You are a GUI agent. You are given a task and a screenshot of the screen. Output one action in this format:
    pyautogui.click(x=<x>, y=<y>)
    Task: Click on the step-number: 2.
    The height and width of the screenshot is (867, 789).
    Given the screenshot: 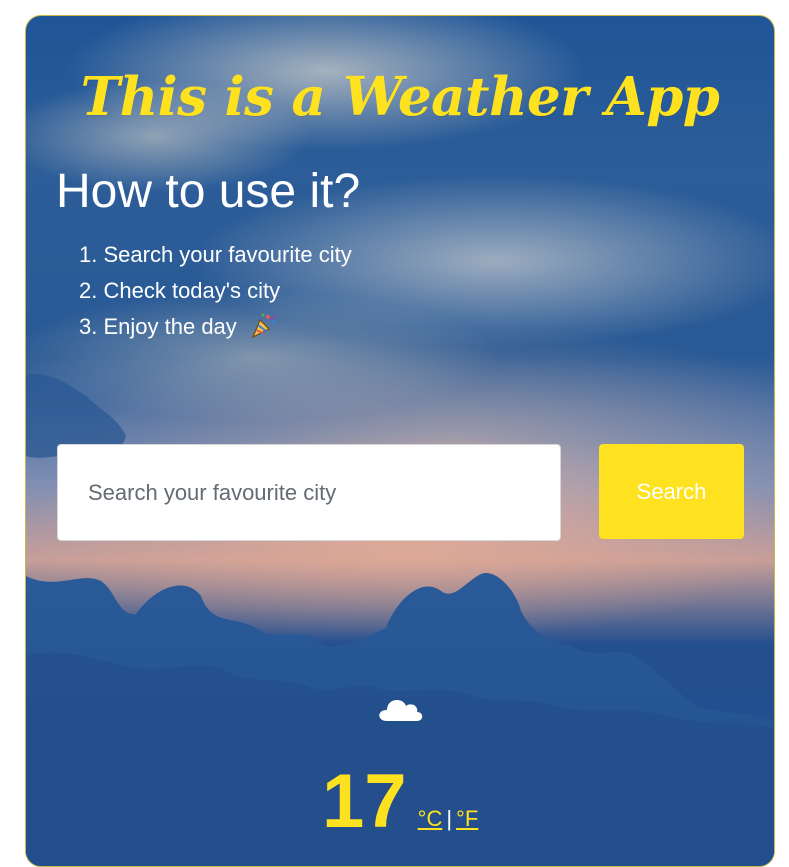 What is the action you would take?
    pyautogui.click(x=88, y=290)
    